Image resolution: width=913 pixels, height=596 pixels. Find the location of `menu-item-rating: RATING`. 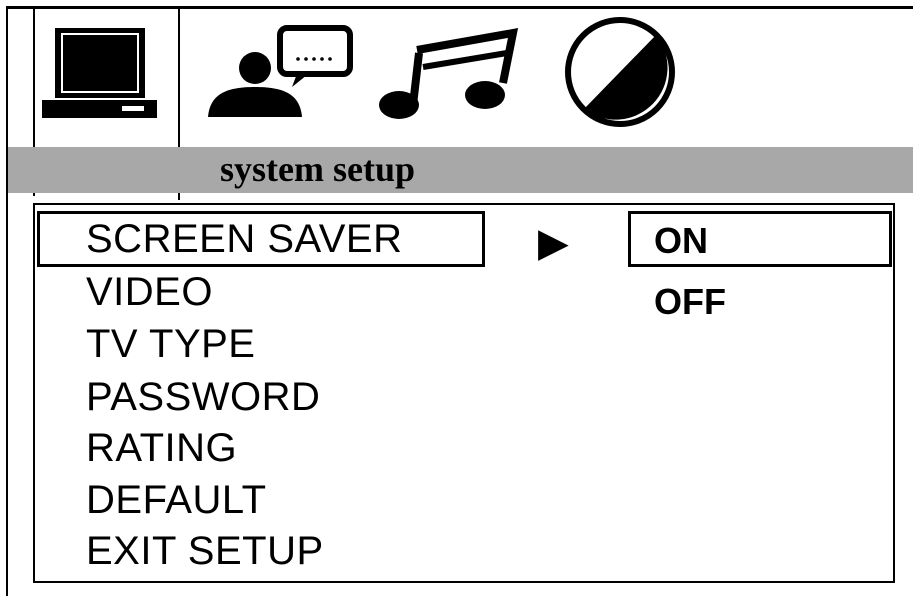

menu-item-rating: RATING is located at coordinates (161, 448).